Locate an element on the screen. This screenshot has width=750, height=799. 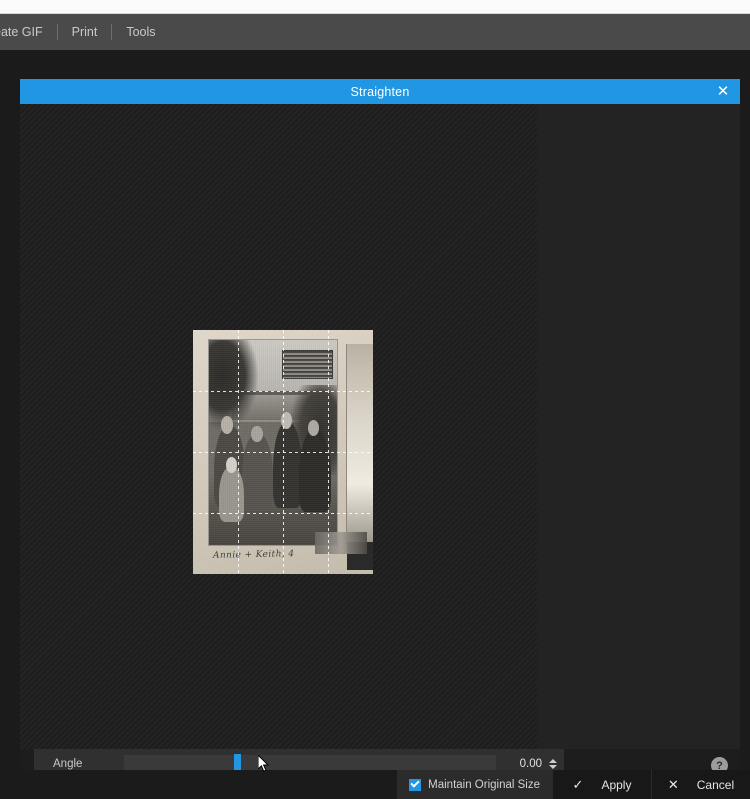
cancel-button: ✕ Cancel is located at coordinates (700, 784).